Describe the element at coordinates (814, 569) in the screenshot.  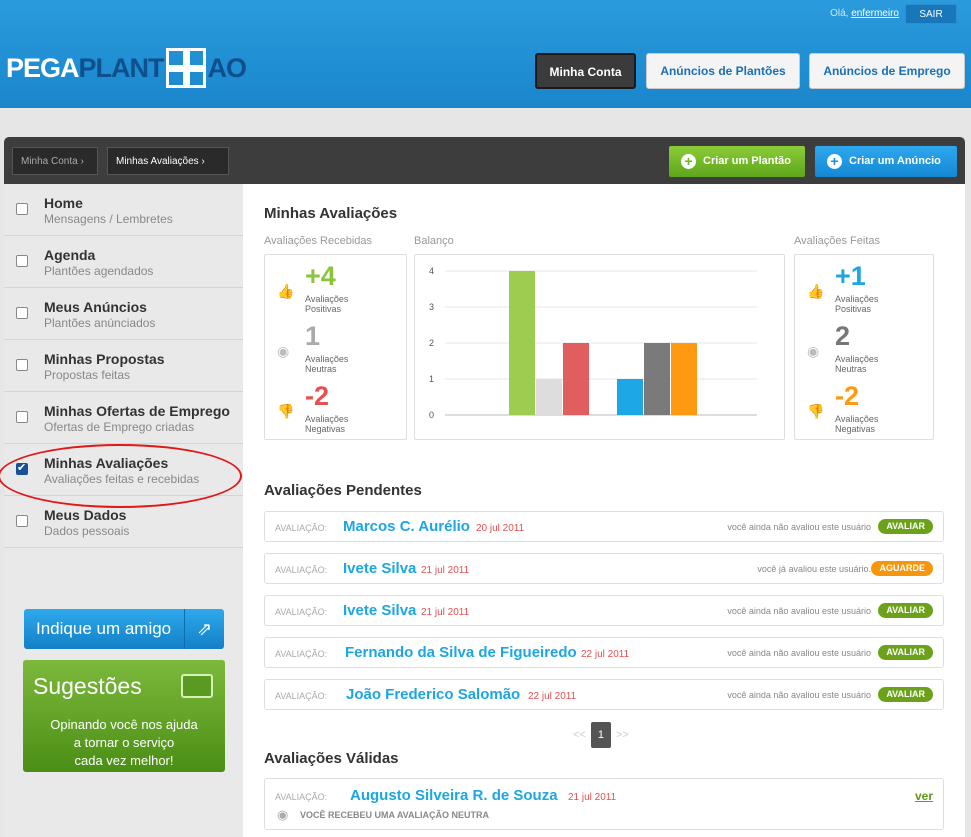
I see `row-status: você já avaliou este usuário.` at that location.